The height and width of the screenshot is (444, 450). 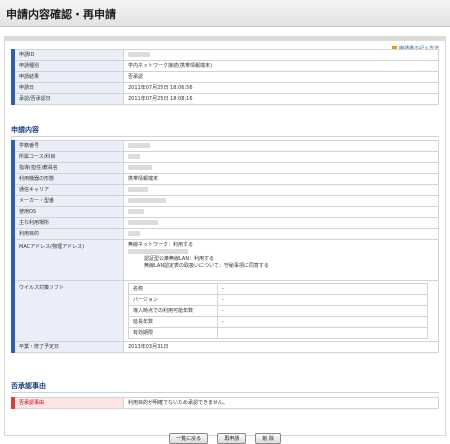 I want to click on antivirus-expiry-value, so click(x=322, y=333).